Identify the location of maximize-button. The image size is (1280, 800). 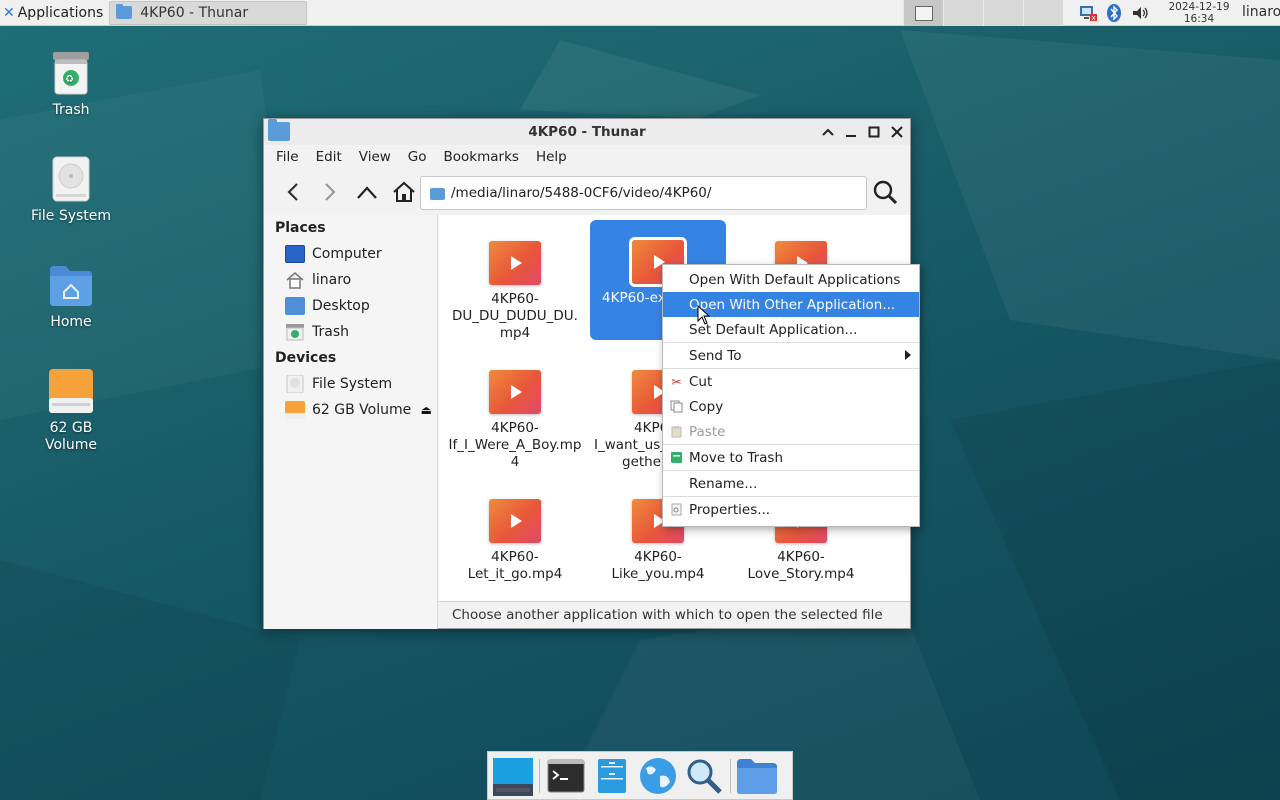
(873, 132).